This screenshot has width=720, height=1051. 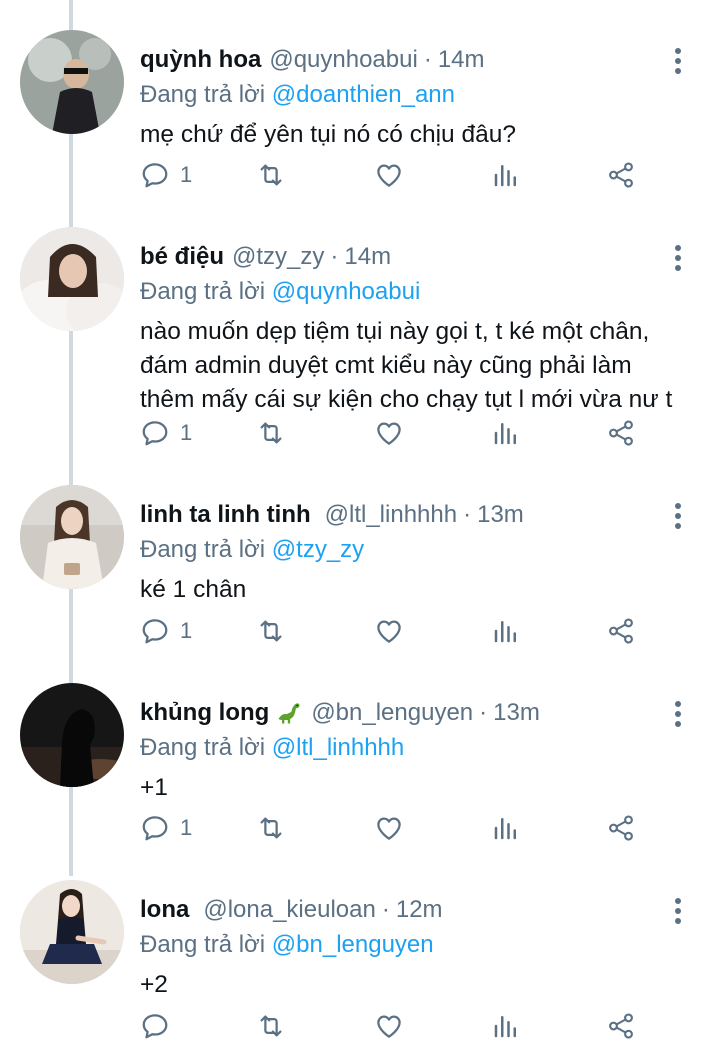 I want to click on user-handle: @lona_kieuloan, so click(x=289, y=910).